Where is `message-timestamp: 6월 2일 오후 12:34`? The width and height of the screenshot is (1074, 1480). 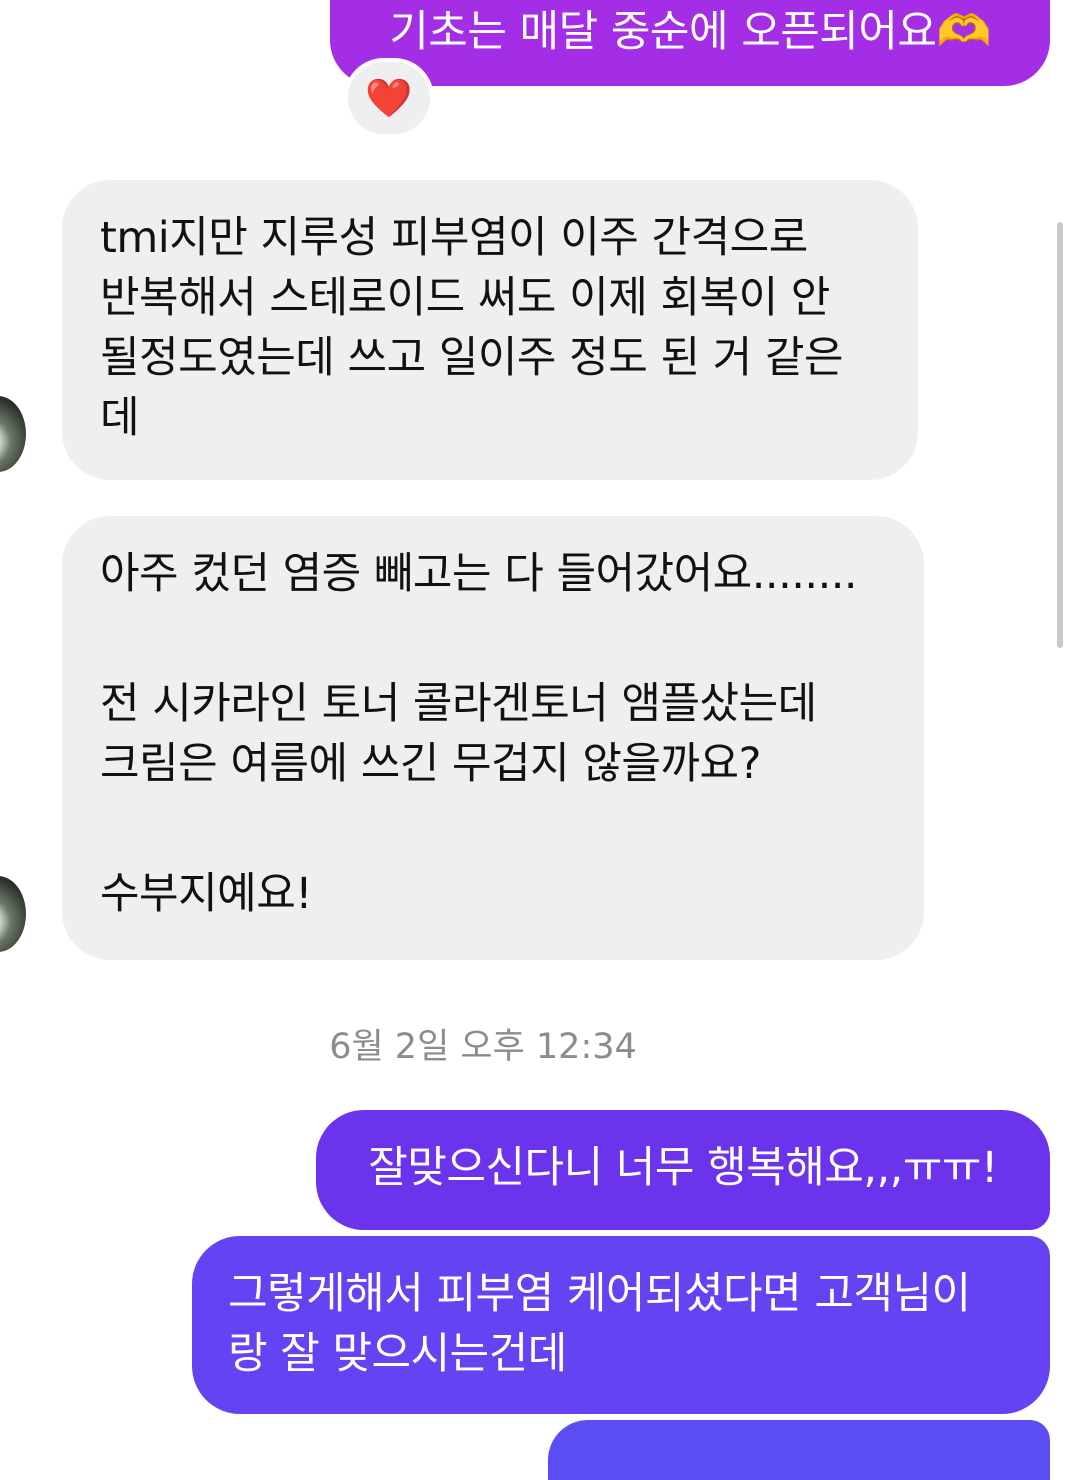
message-timestamp: 6월 2일 오후 12:34 is located at coordinates (483, 1047).